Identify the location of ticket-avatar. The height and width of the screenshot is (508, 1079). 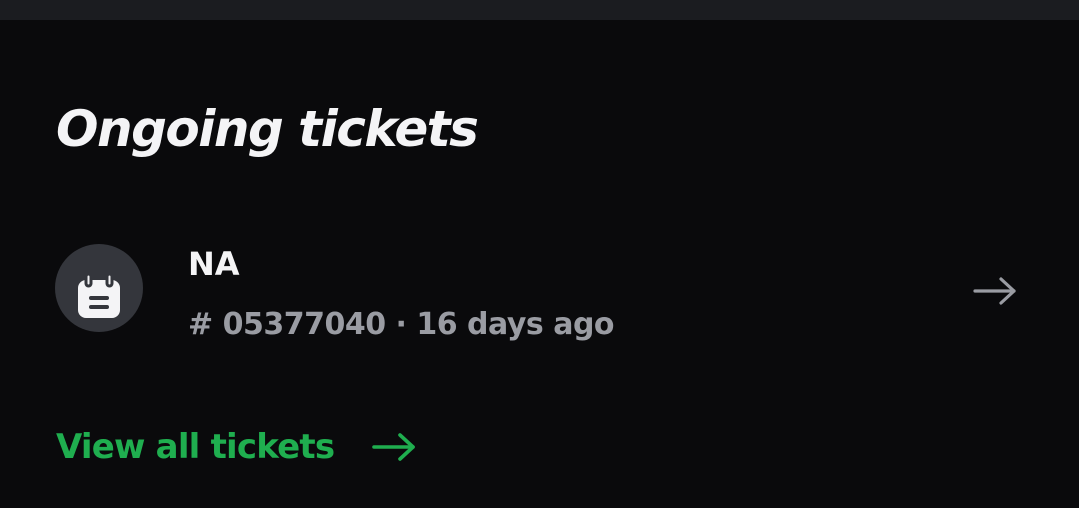
(99, 288).